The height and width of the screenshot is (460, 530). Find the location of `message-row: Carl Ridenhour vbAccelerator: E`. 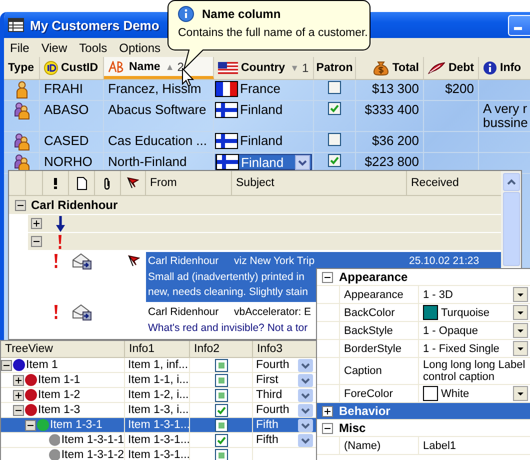

message-row: Carl Ridenhour vbAccelerator: E is located at coordinates (231, 311).